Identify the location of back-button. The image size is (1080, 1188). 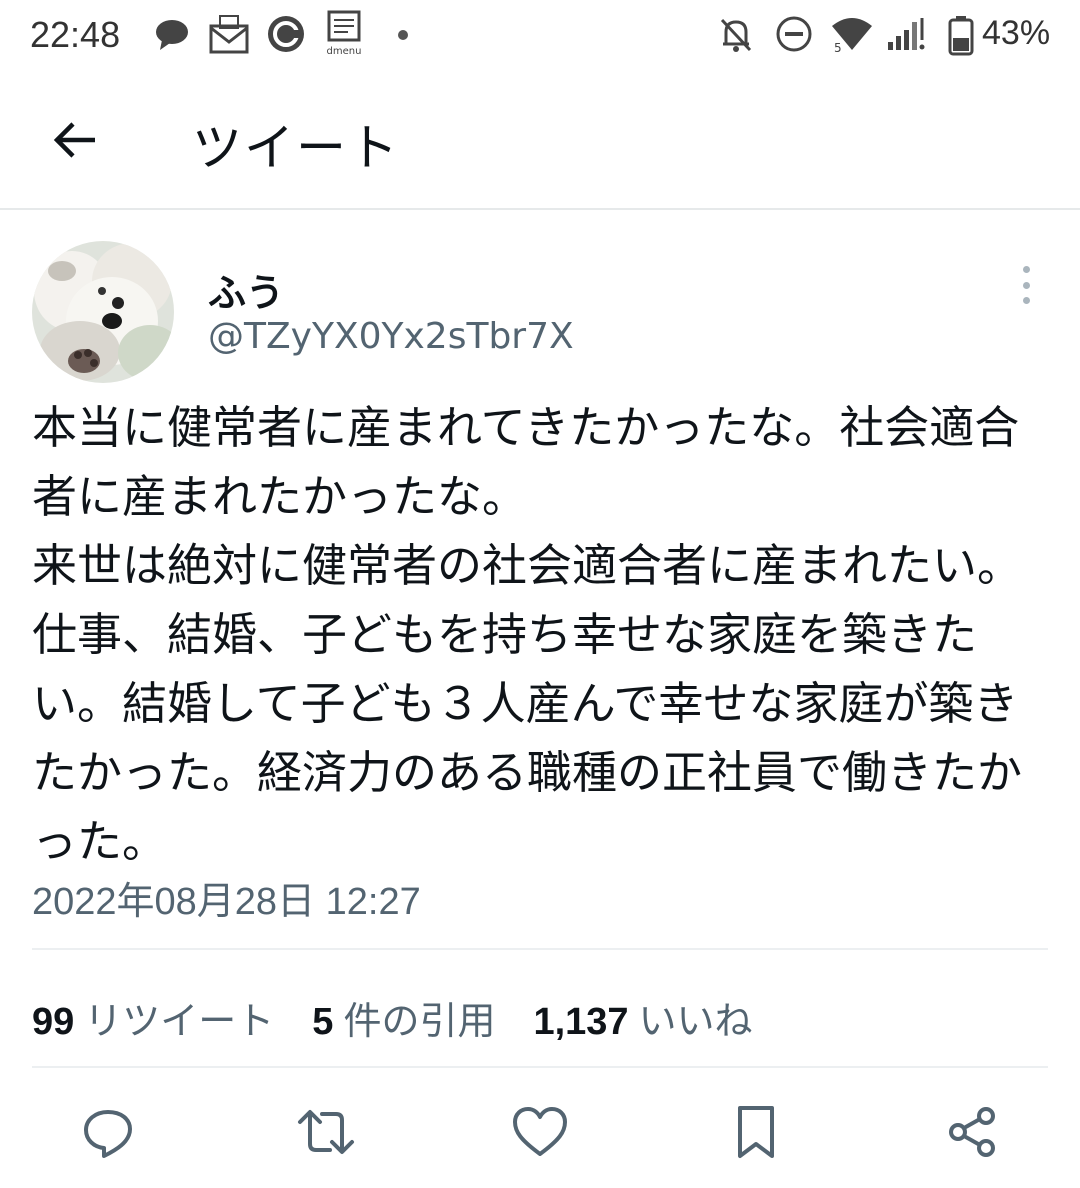
(75, 140).